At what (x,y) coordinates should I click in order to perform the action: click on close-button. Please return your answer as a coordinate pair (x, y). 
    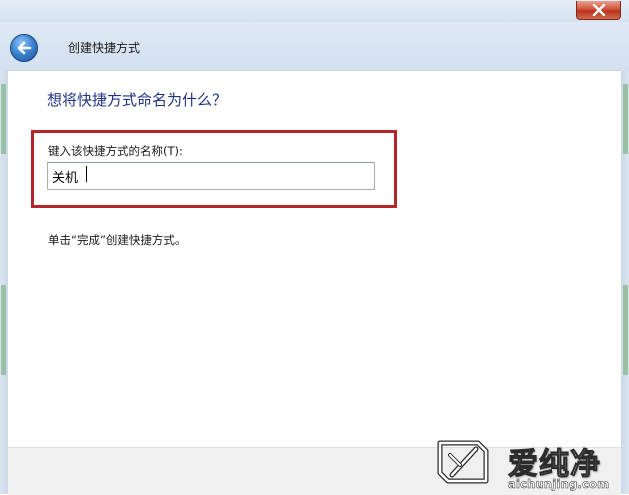
    Looking at the image, I should click on (598, 10).